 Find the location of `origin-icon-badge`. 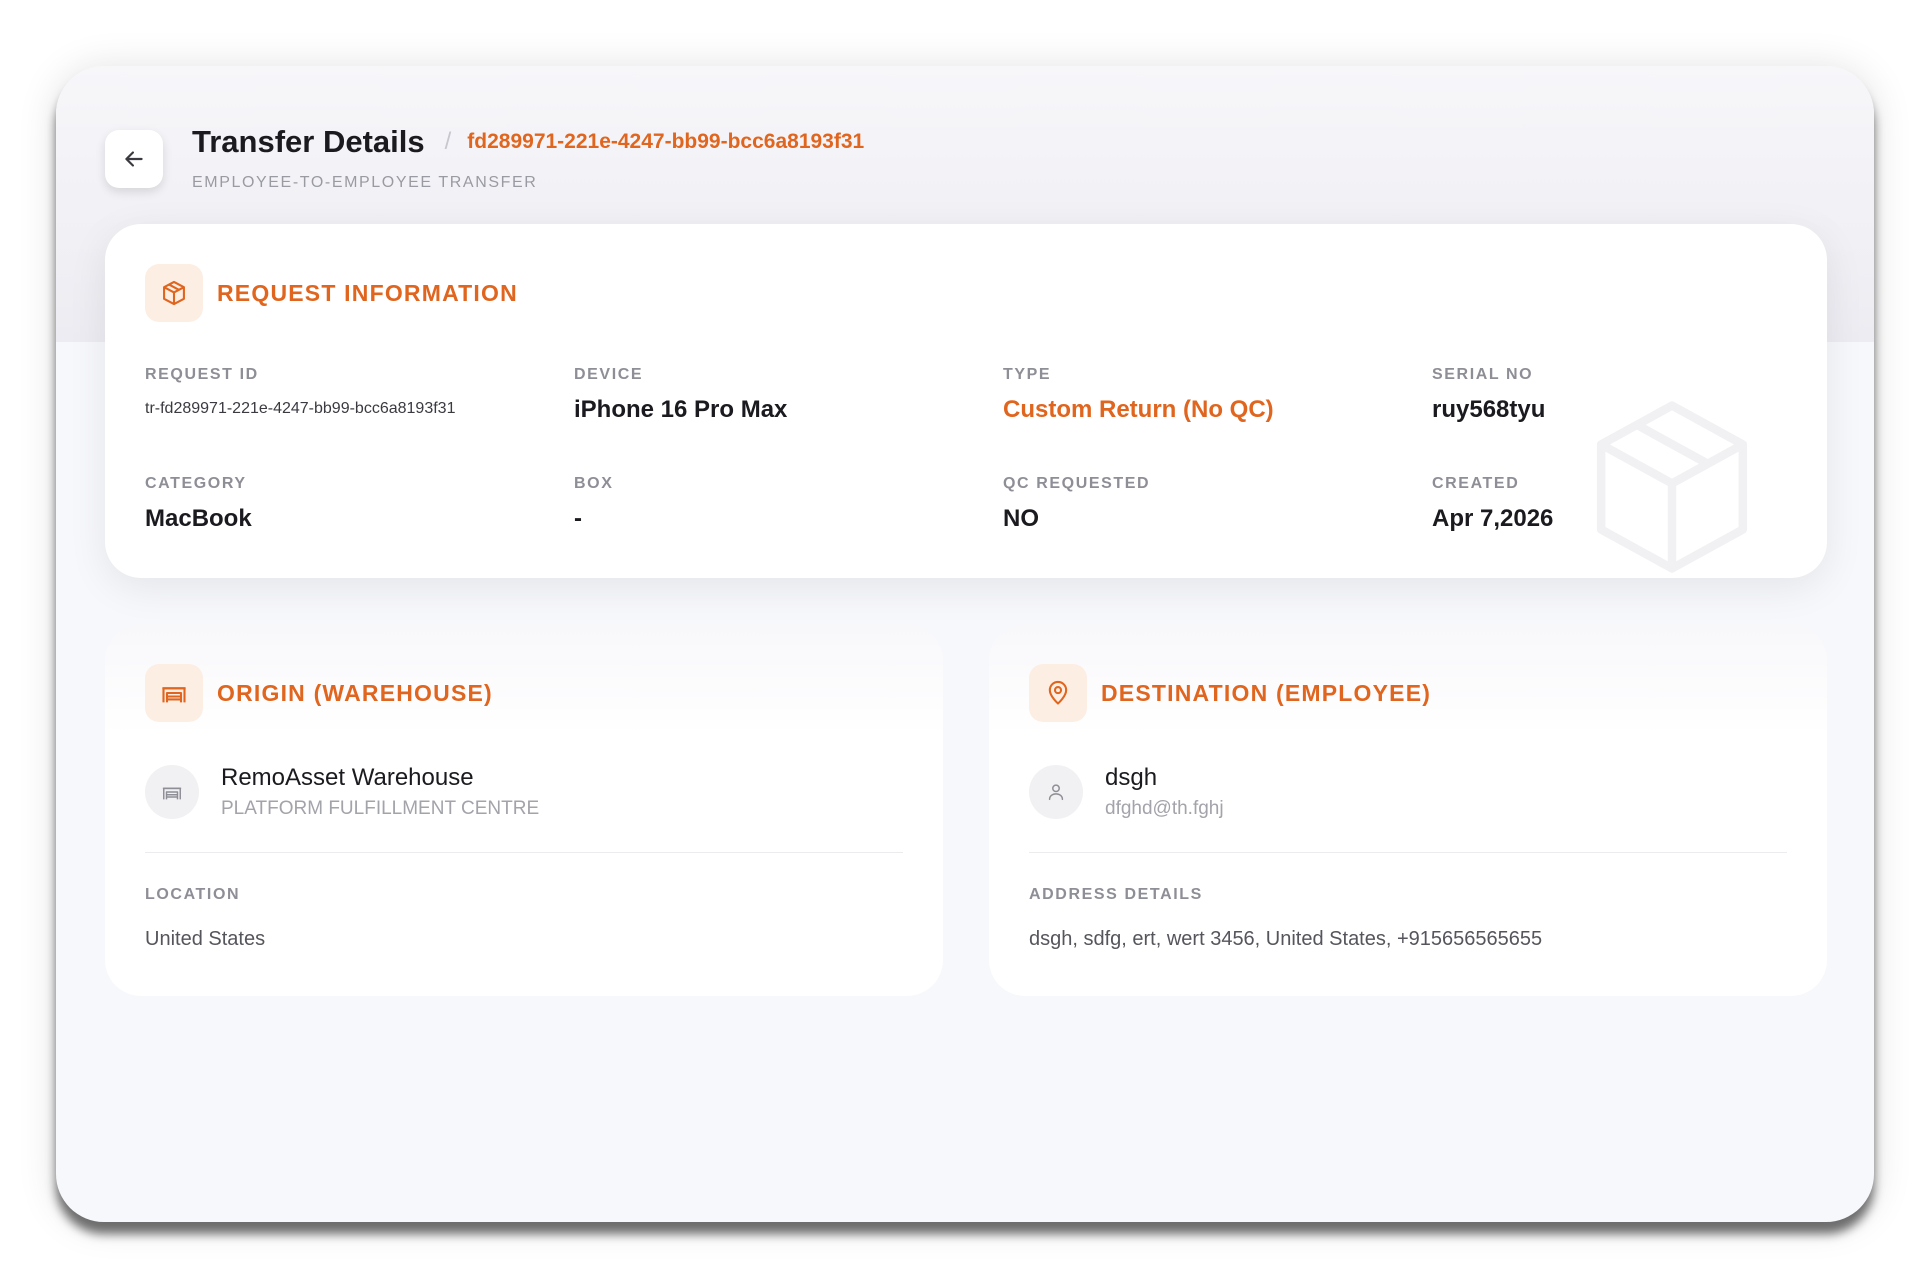

origin-icon-badge is located at coordinates (174, 693).